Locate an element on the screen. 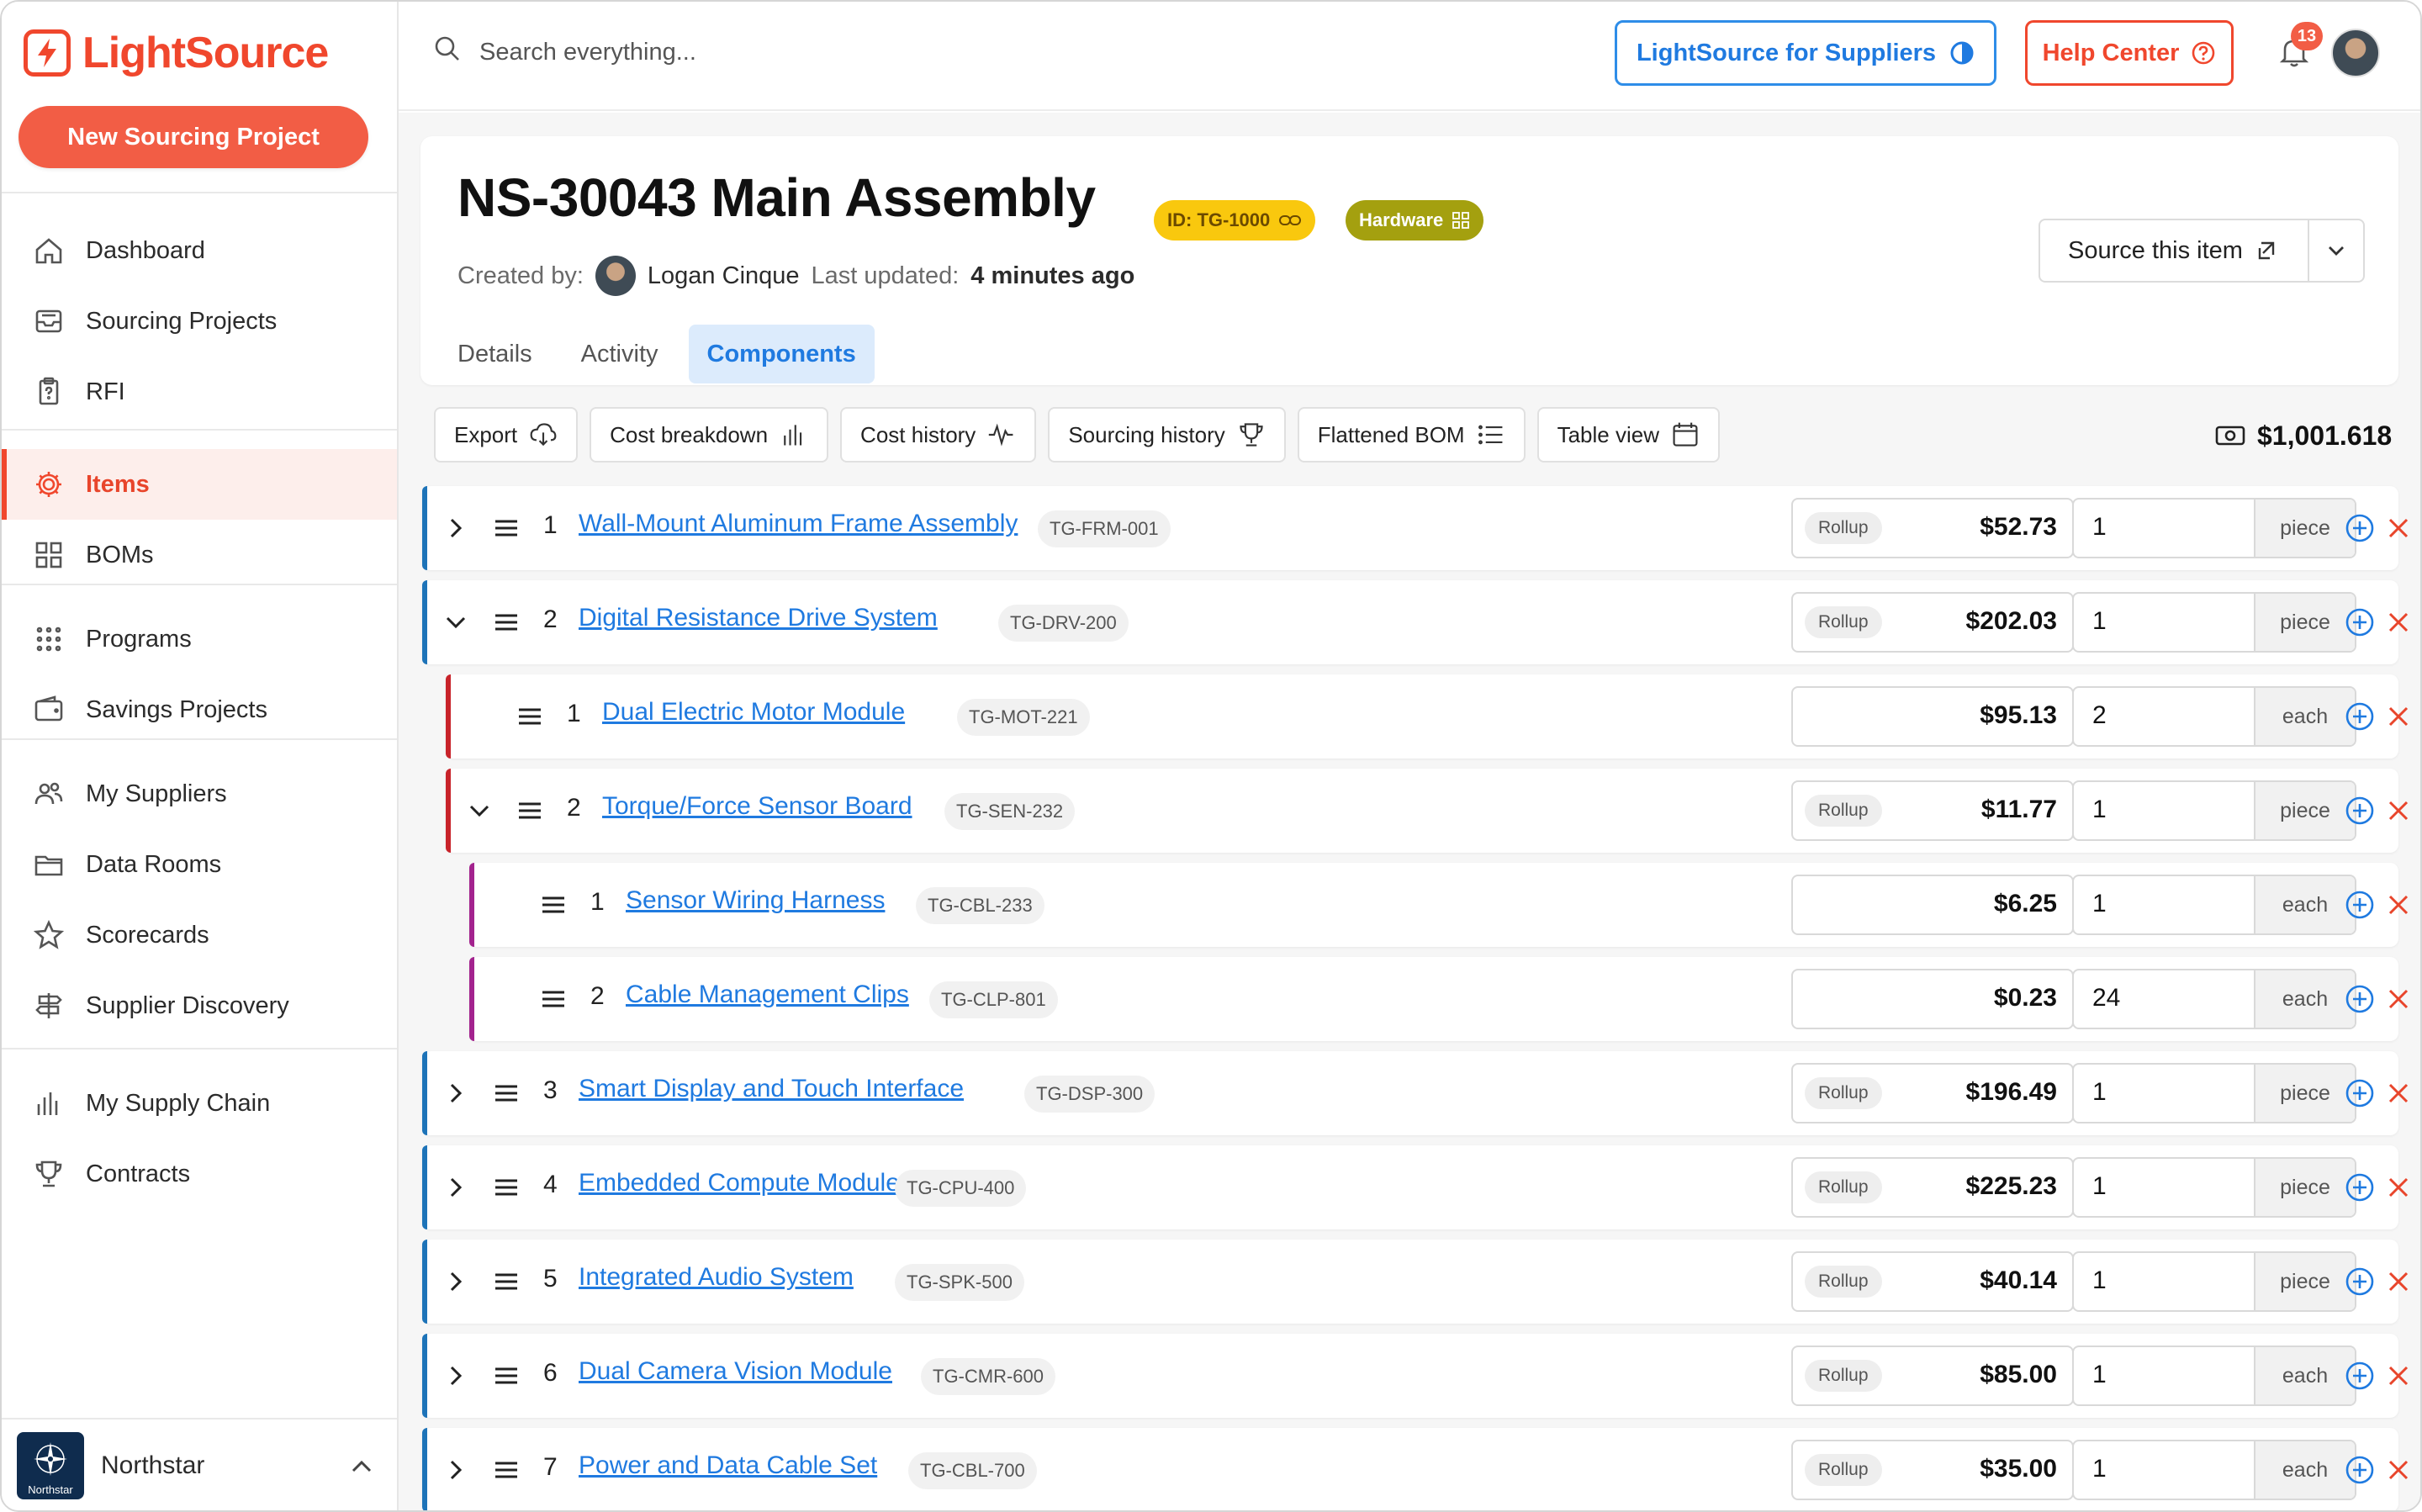 The height and width of the screenshot is (1512, 2422). sidebar-item-rfi: RFI is located at coordinates (199, 392).